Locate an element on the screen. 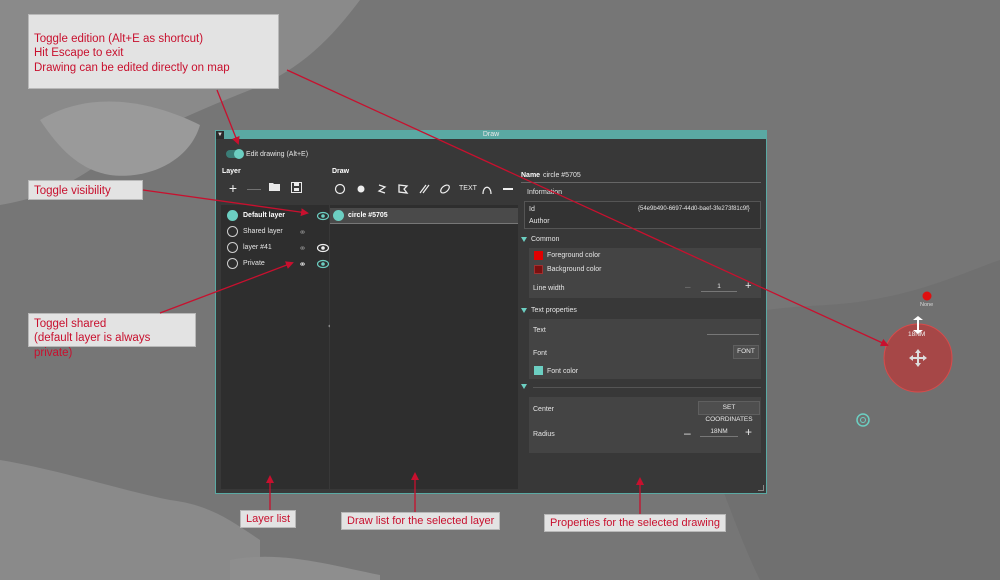 Image resolution: width=1000 pixels, height=580 pixels. list-item: Shared layer ⚭ is located at coordinates (274, 232).